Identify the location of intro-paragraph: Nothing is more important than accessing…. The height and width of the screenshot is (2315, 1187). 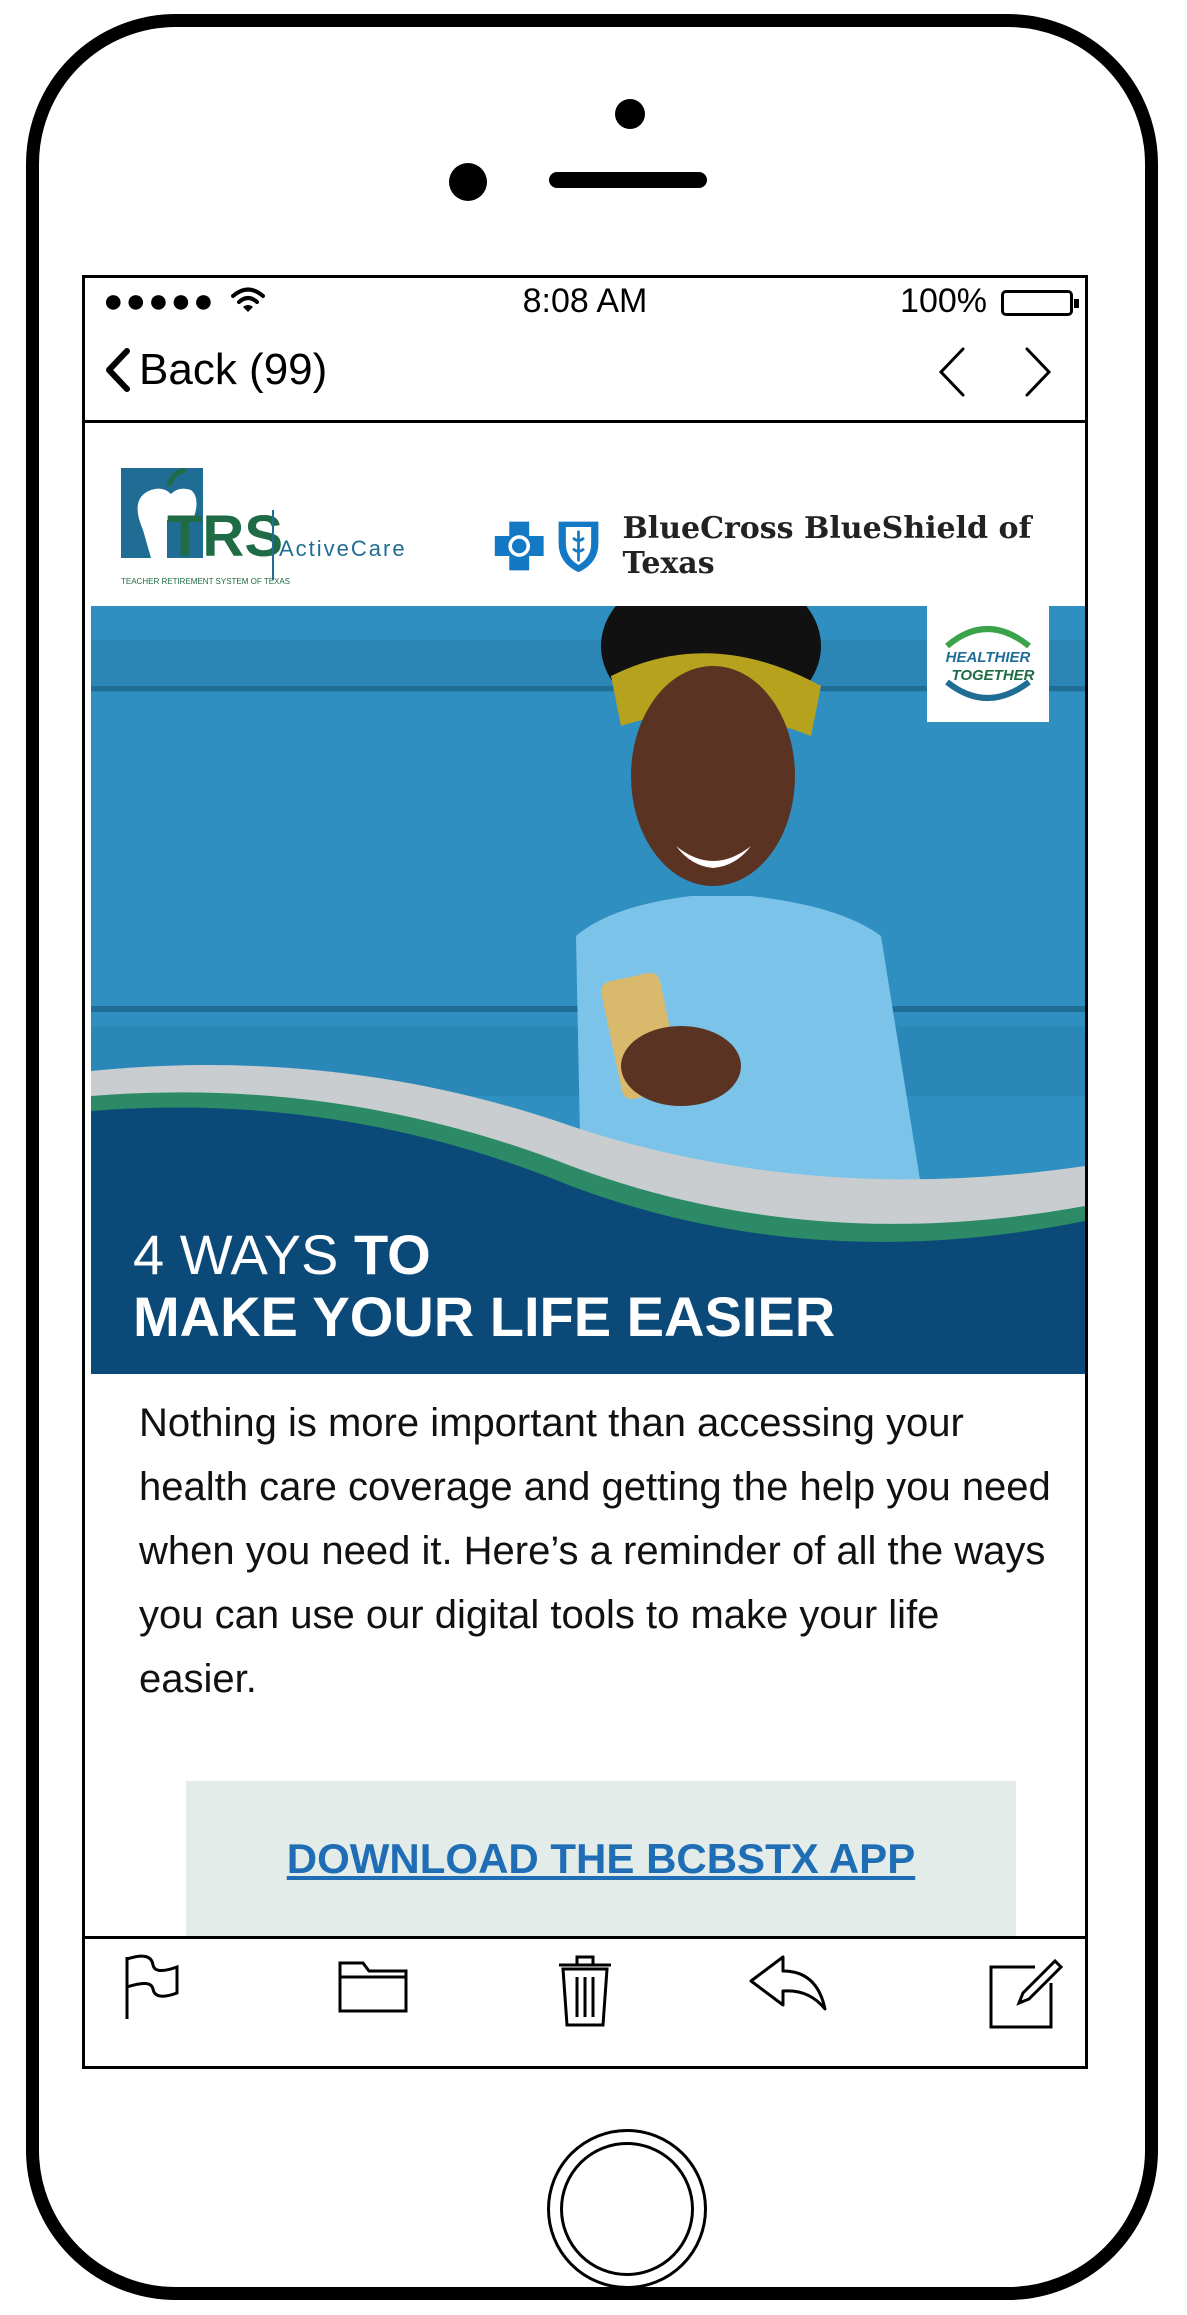
(595, 1551).